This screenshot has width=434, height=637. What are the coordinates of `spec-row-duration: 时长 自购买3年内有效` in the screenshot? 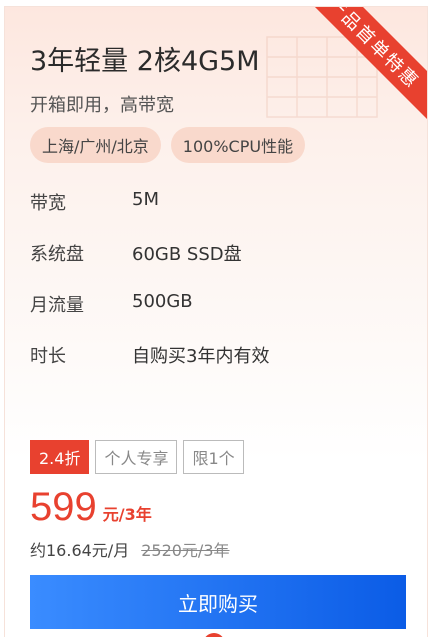 It's located at (149, 355).